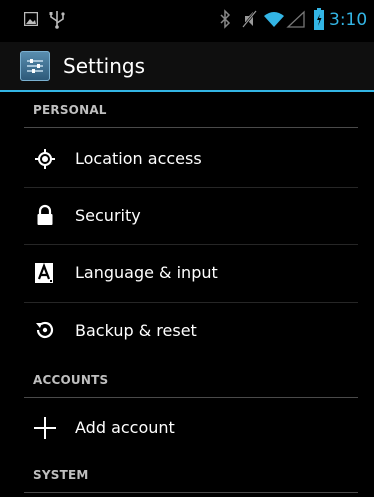 The image size is (374, 497). I want to click on keyboard-a-icon, so click(44, 272).